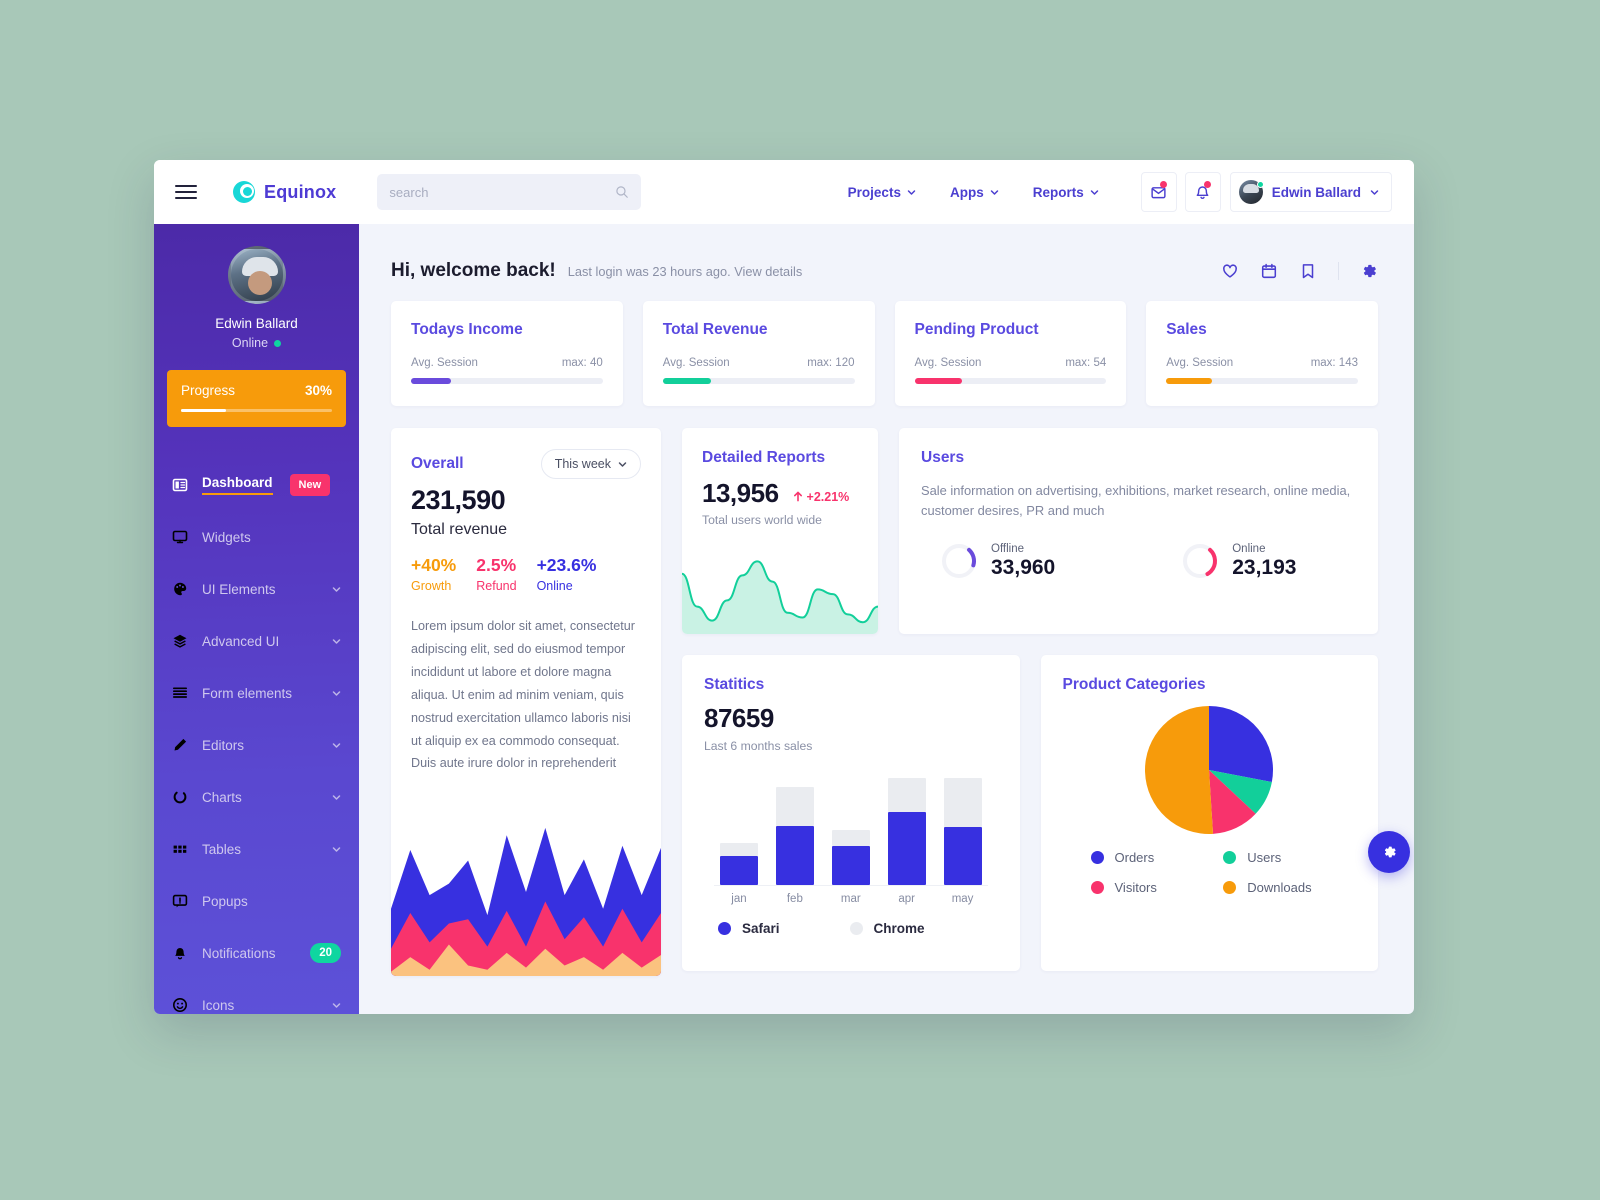  Describe the element at coordinates (284, 192) in the screenshot. I see `brand-logo: Equinox` at that location.